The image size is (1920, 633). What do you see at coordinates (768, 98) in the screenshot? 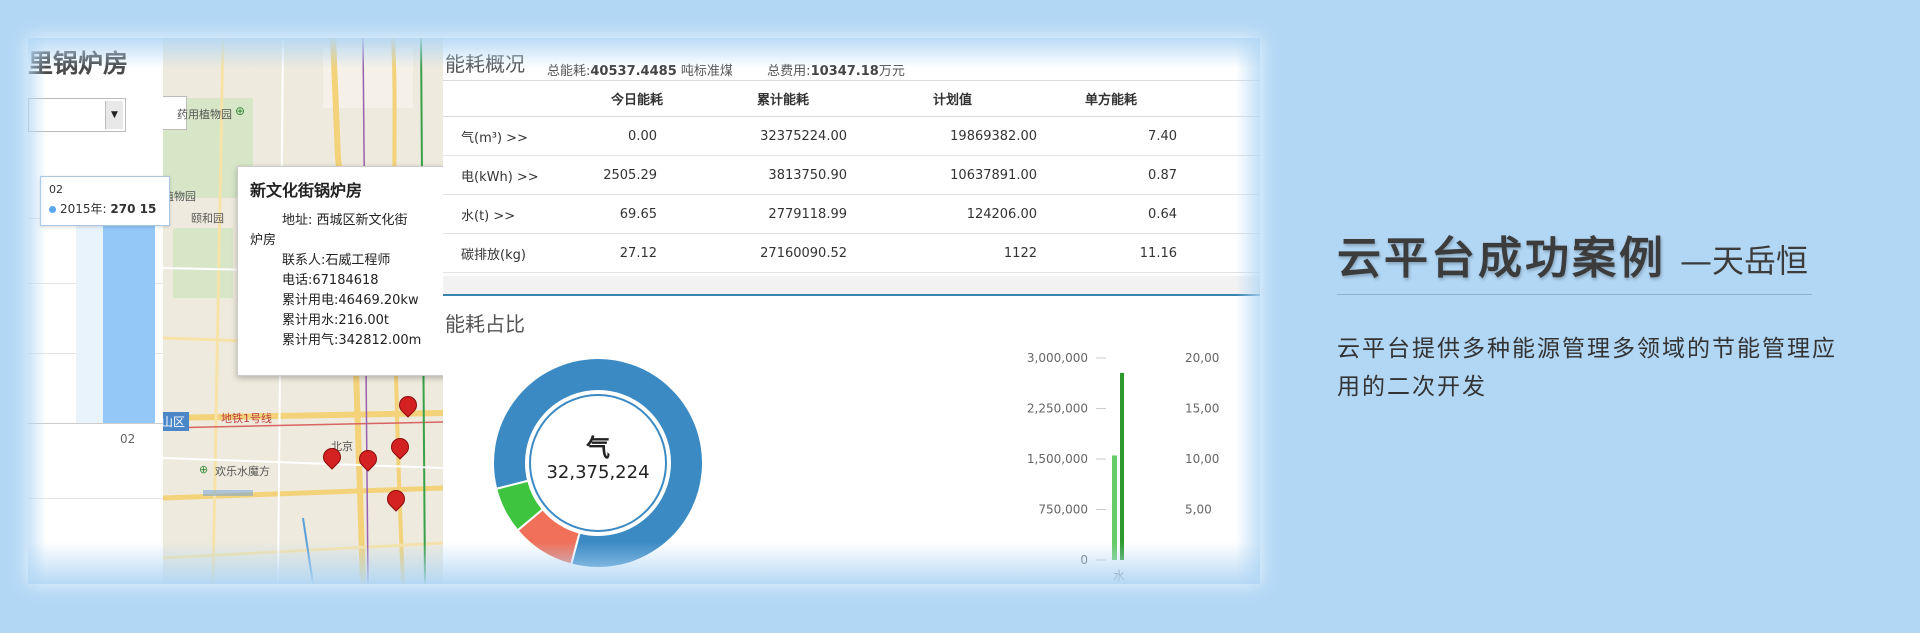
I see `column-header: 累计能耗` at bounding box center [768, 98].